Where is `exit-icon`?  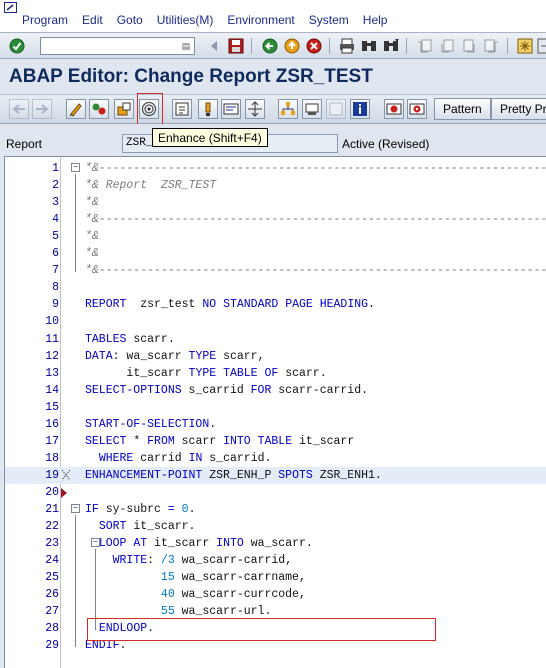
exit-icon is located at coordinates (292, 46).